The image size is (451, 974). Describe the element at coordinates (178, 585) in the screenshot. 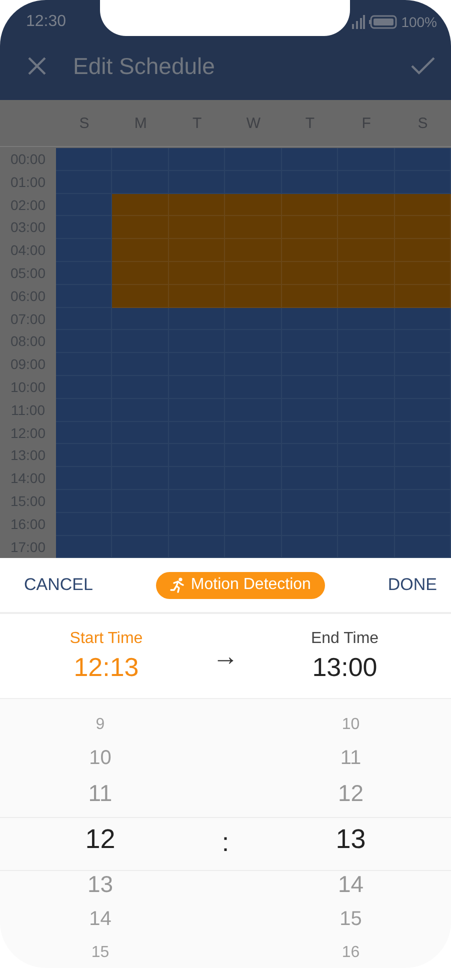

I see `running-person-icon` at that location.